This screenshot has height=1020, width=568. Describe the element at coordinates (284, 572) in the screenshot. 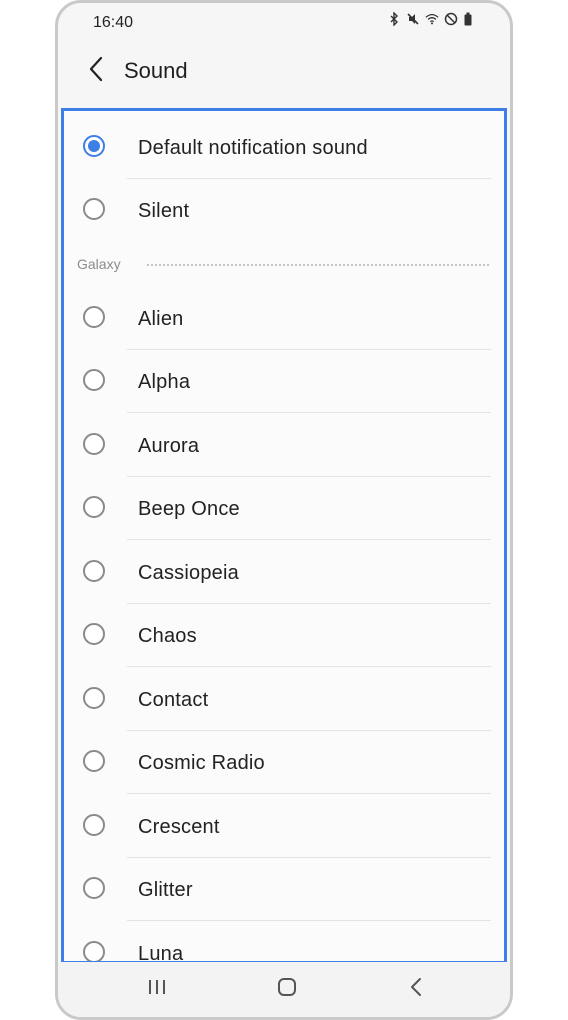

I see `sound-option-cassiopeia: Cassiopeia` at that location.